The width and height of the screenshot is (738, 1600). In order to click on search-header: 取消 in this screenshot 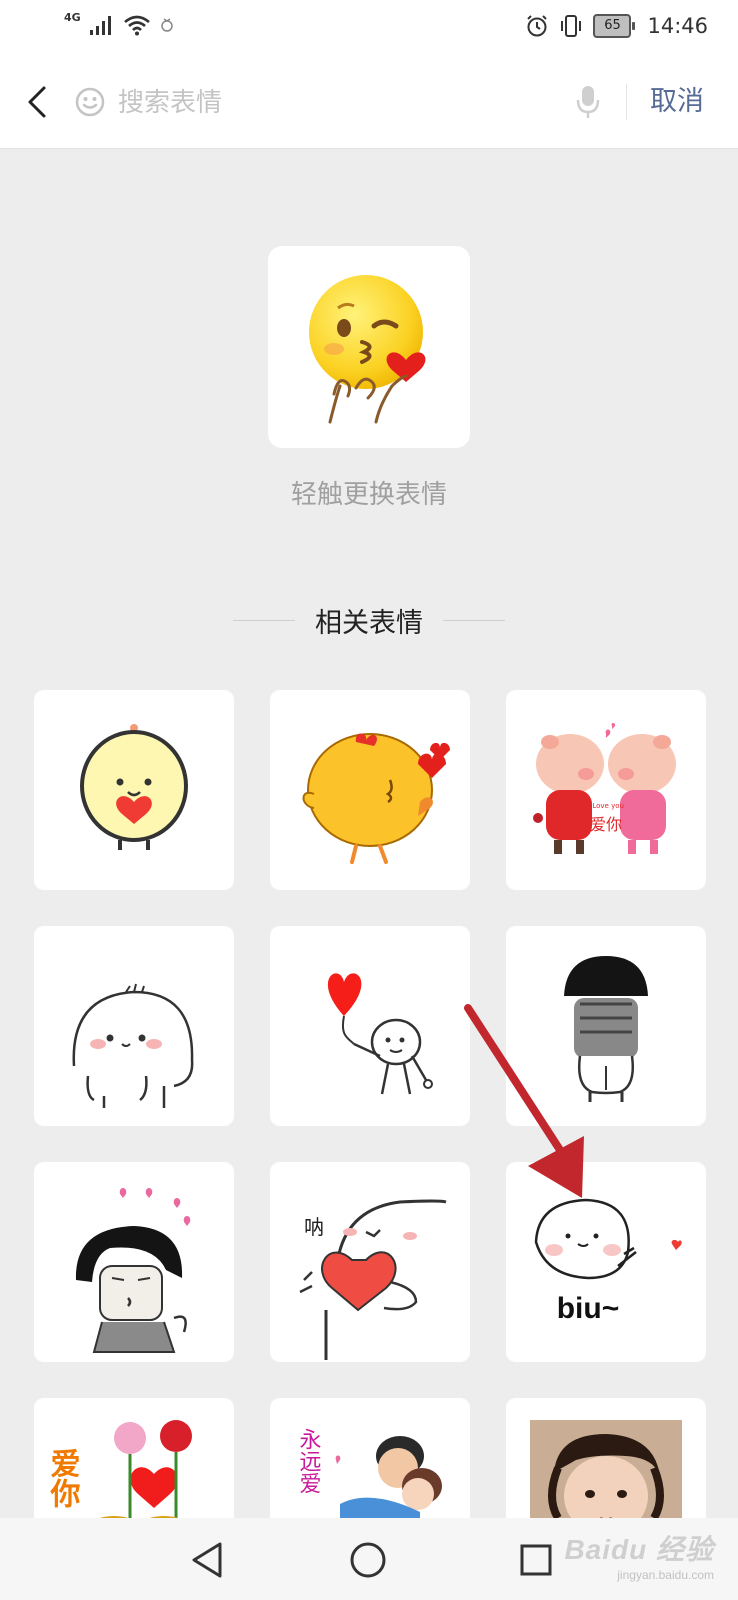, I will do `click(369, 103)`.